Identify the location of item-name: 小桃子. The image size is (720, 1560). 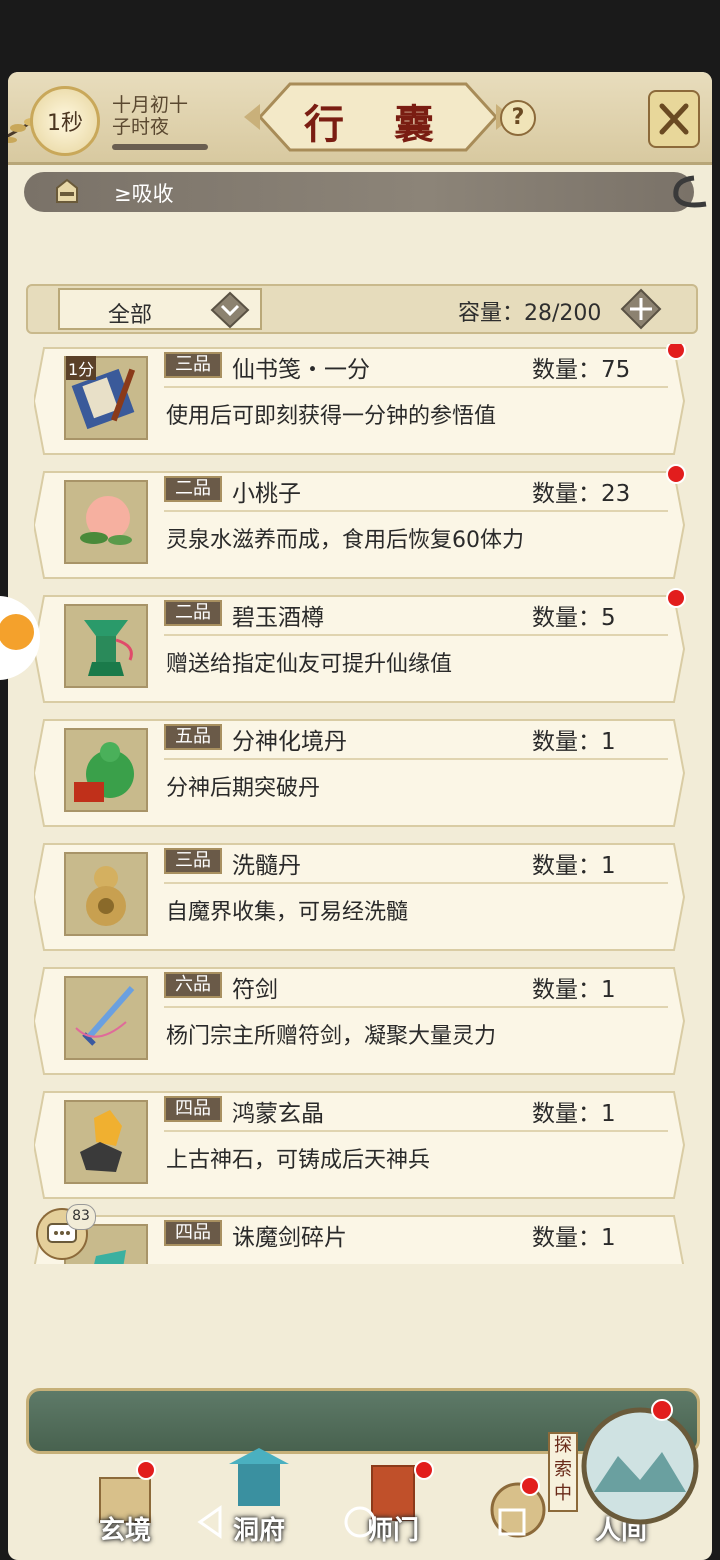
(266, 494).